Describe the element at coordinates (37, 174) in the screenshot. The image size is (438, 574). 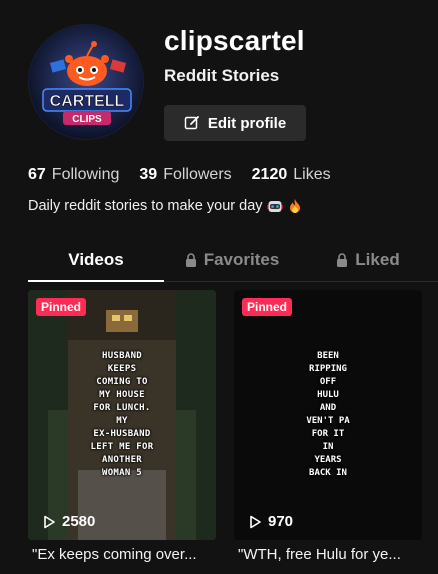
I see `following-count: 67` at that location.